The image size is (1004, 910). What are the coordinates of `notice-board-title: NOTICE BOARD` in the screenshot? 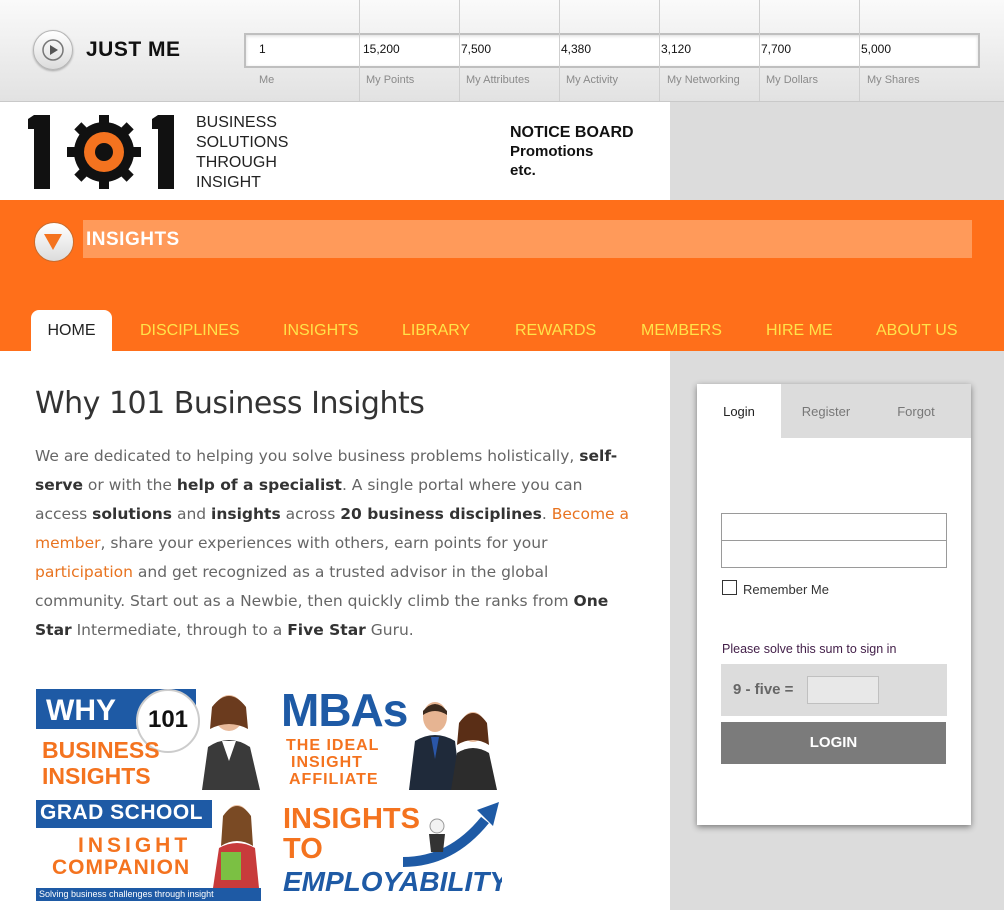 It's located at (572, 132).